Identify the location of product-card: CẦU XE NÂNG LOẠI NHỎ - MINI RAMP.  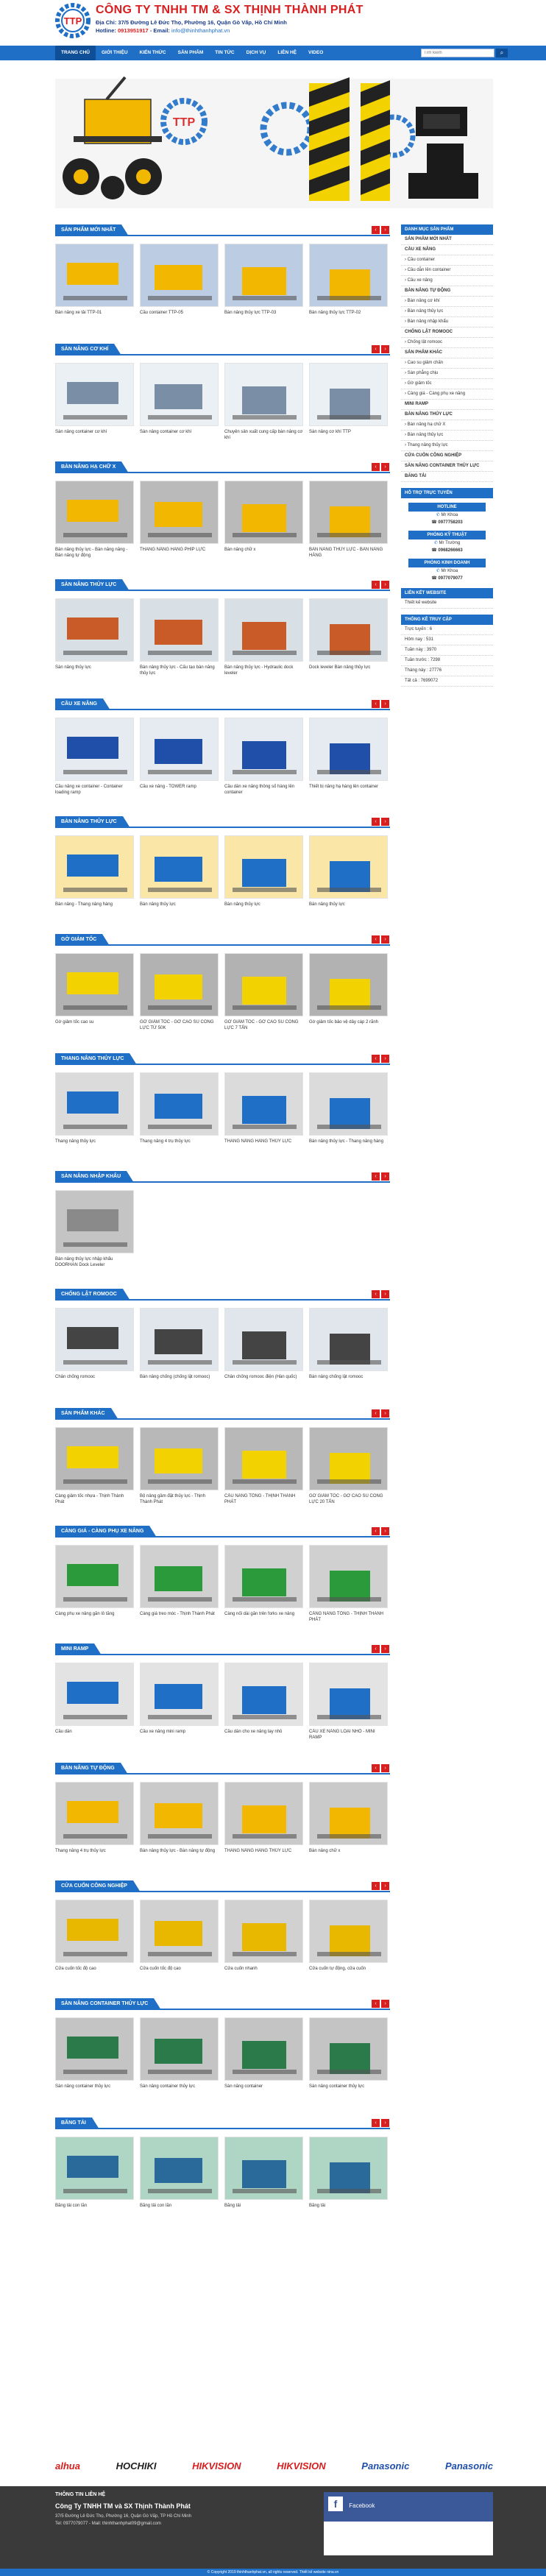
(348, 1702).